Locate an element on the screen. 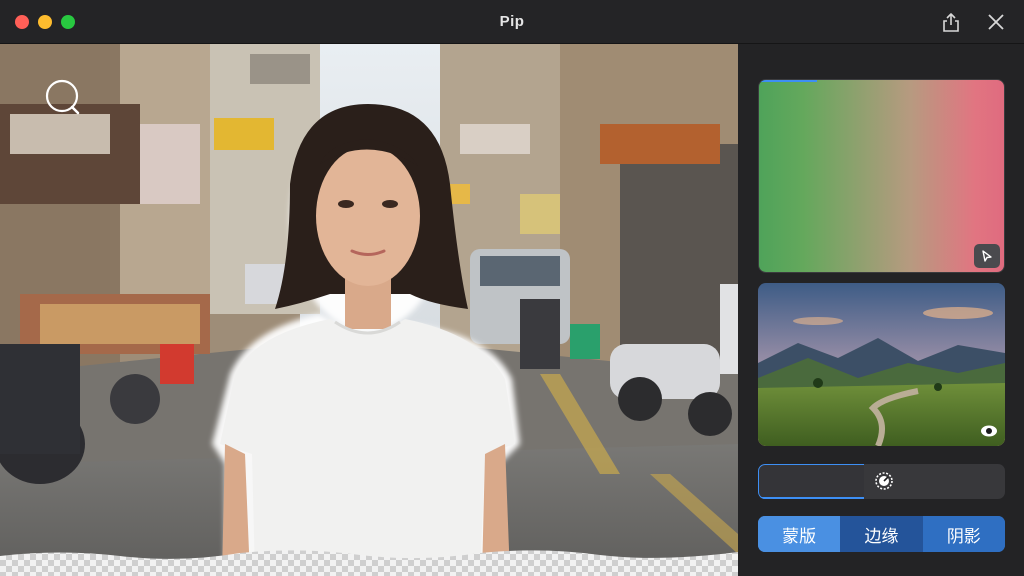 This screenshot has width=1024, height=576. close-icon is located at coordinates (996, 22).